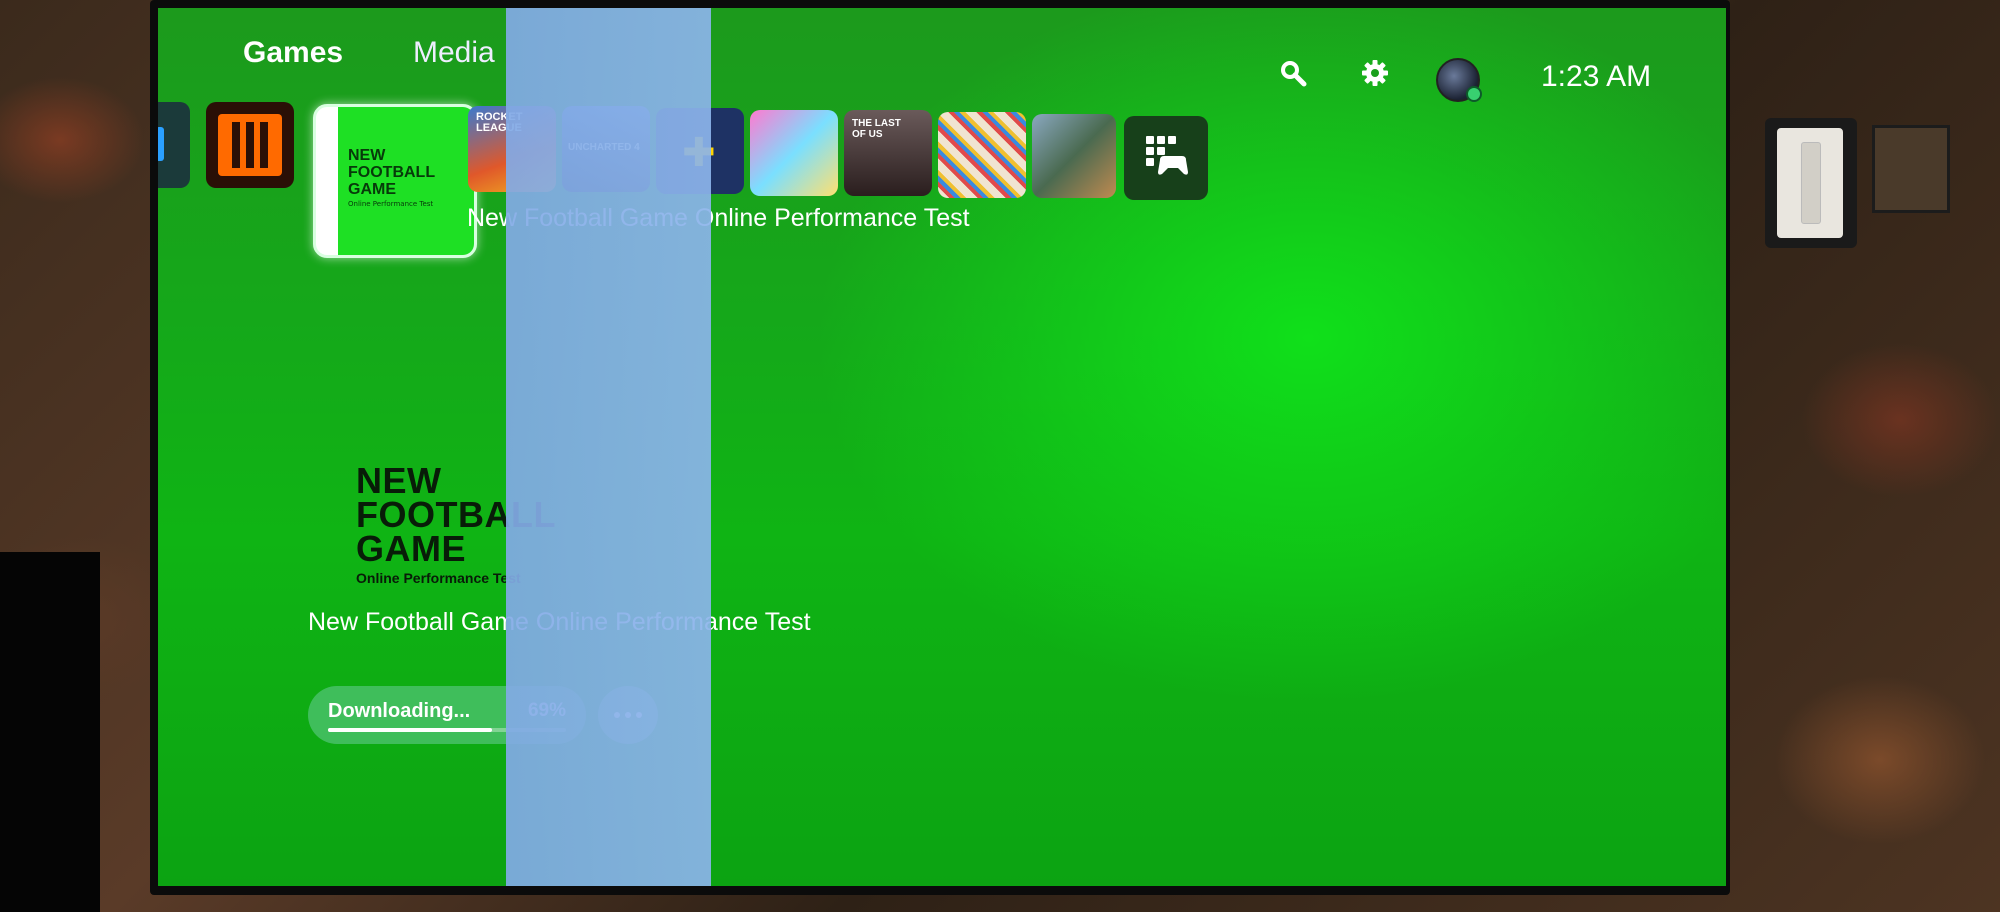 Image resolution: width=2000 pixels, height=912 pixels. I want to click on ps-plus-icon: ✚, so click(699, 153).